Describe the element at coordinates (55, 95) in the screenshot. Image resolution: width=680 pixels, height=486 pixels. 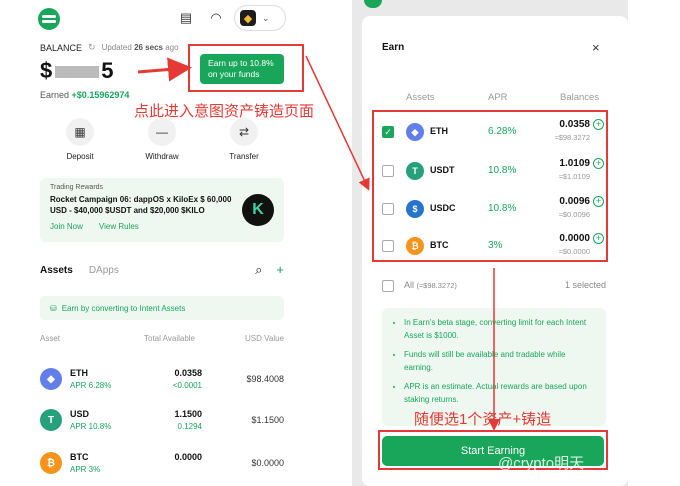
I see `earned-label: Earned` at that location.